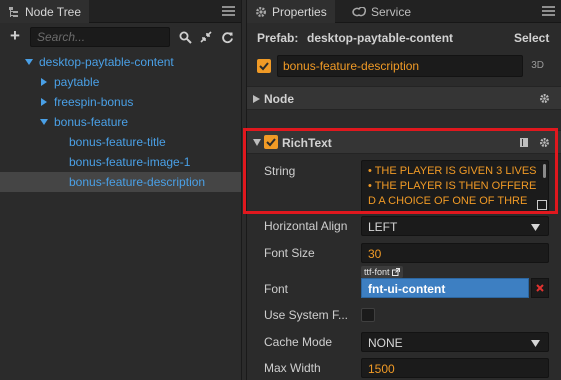 Image resolution: width=561 pixels, height=380 pixels. What do you see at coordinates (445, 288) in the screenshot?
I see `font-asset-field: fnt-ui-content` at bounding box center [445, 288].